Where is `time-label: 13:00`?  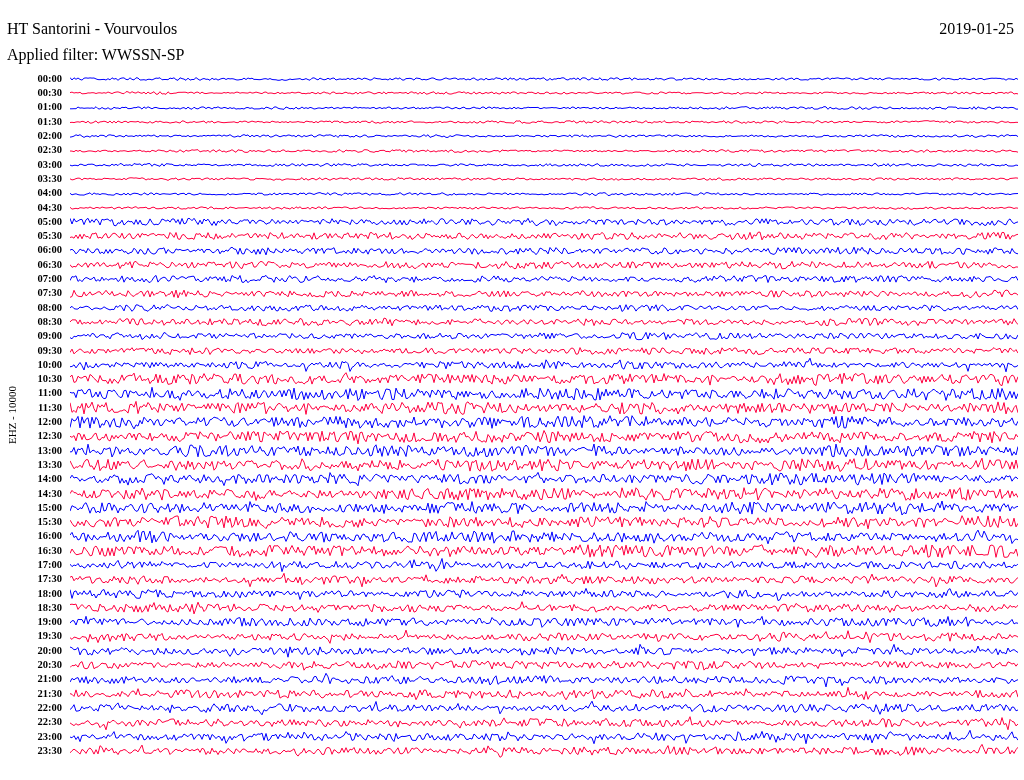 time-label: 13:00 is located at coordinates (49, 451).